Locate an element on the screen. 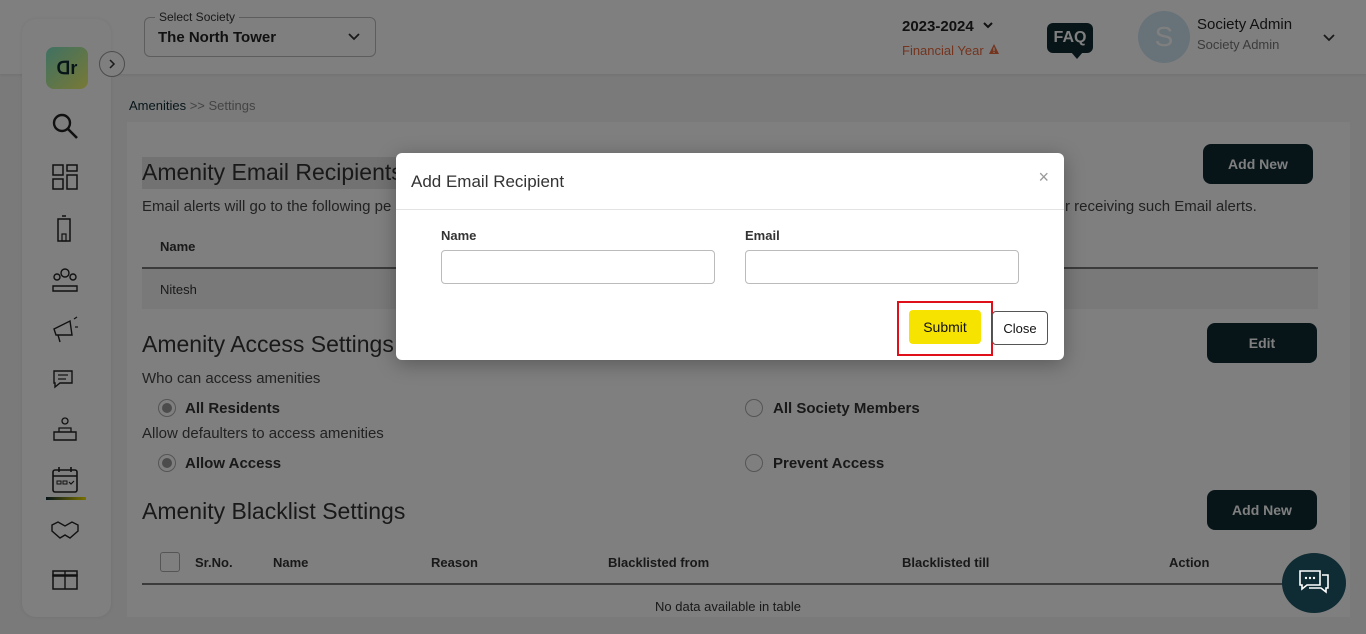 The image size is (1366, 634). chat-bubble-icon is located at coordinates (1314, 582).